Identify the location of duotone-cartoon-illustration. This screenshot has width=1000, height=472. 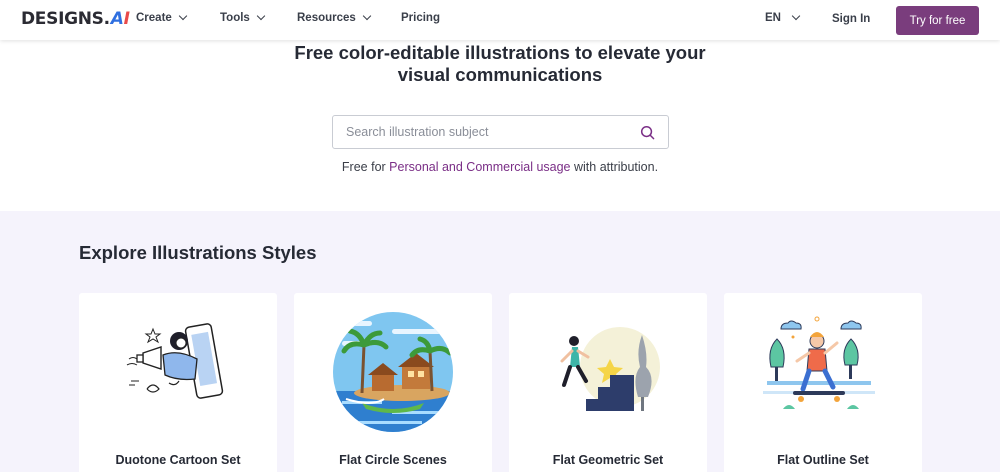
(178, 369).